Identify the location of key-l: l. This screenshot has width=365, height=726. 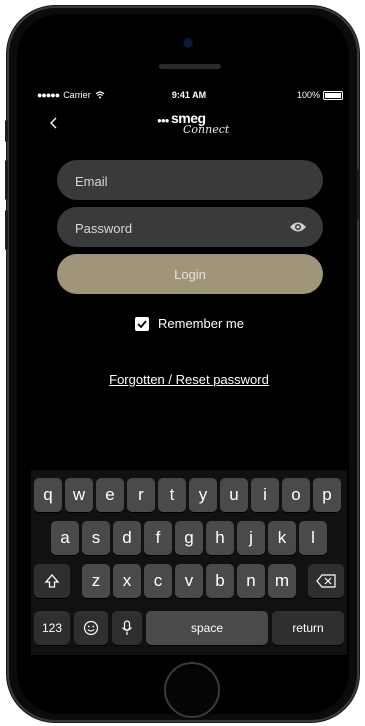
(313, 538).